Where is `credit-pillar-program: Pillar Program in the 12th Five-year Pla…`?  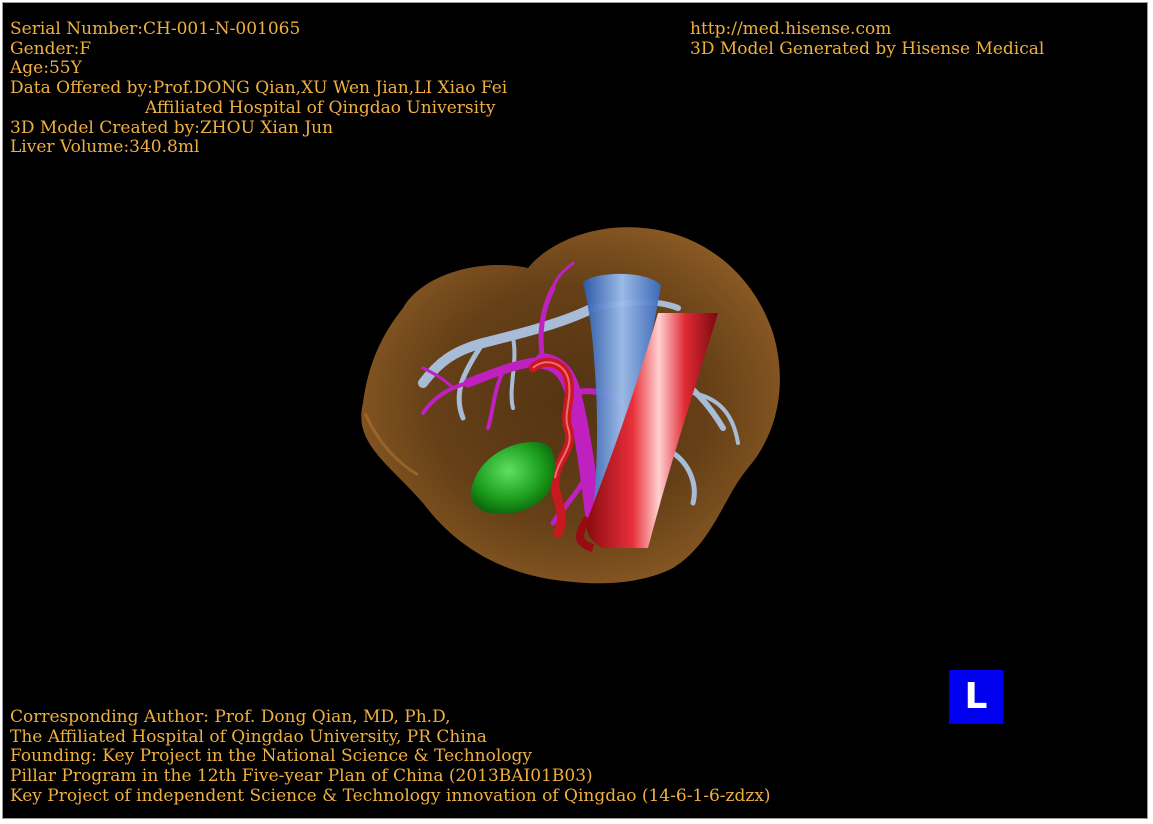 credit-pillar-program: Pillar Program in the 12th Five-year Pla… is located at coordinates (301, 776).